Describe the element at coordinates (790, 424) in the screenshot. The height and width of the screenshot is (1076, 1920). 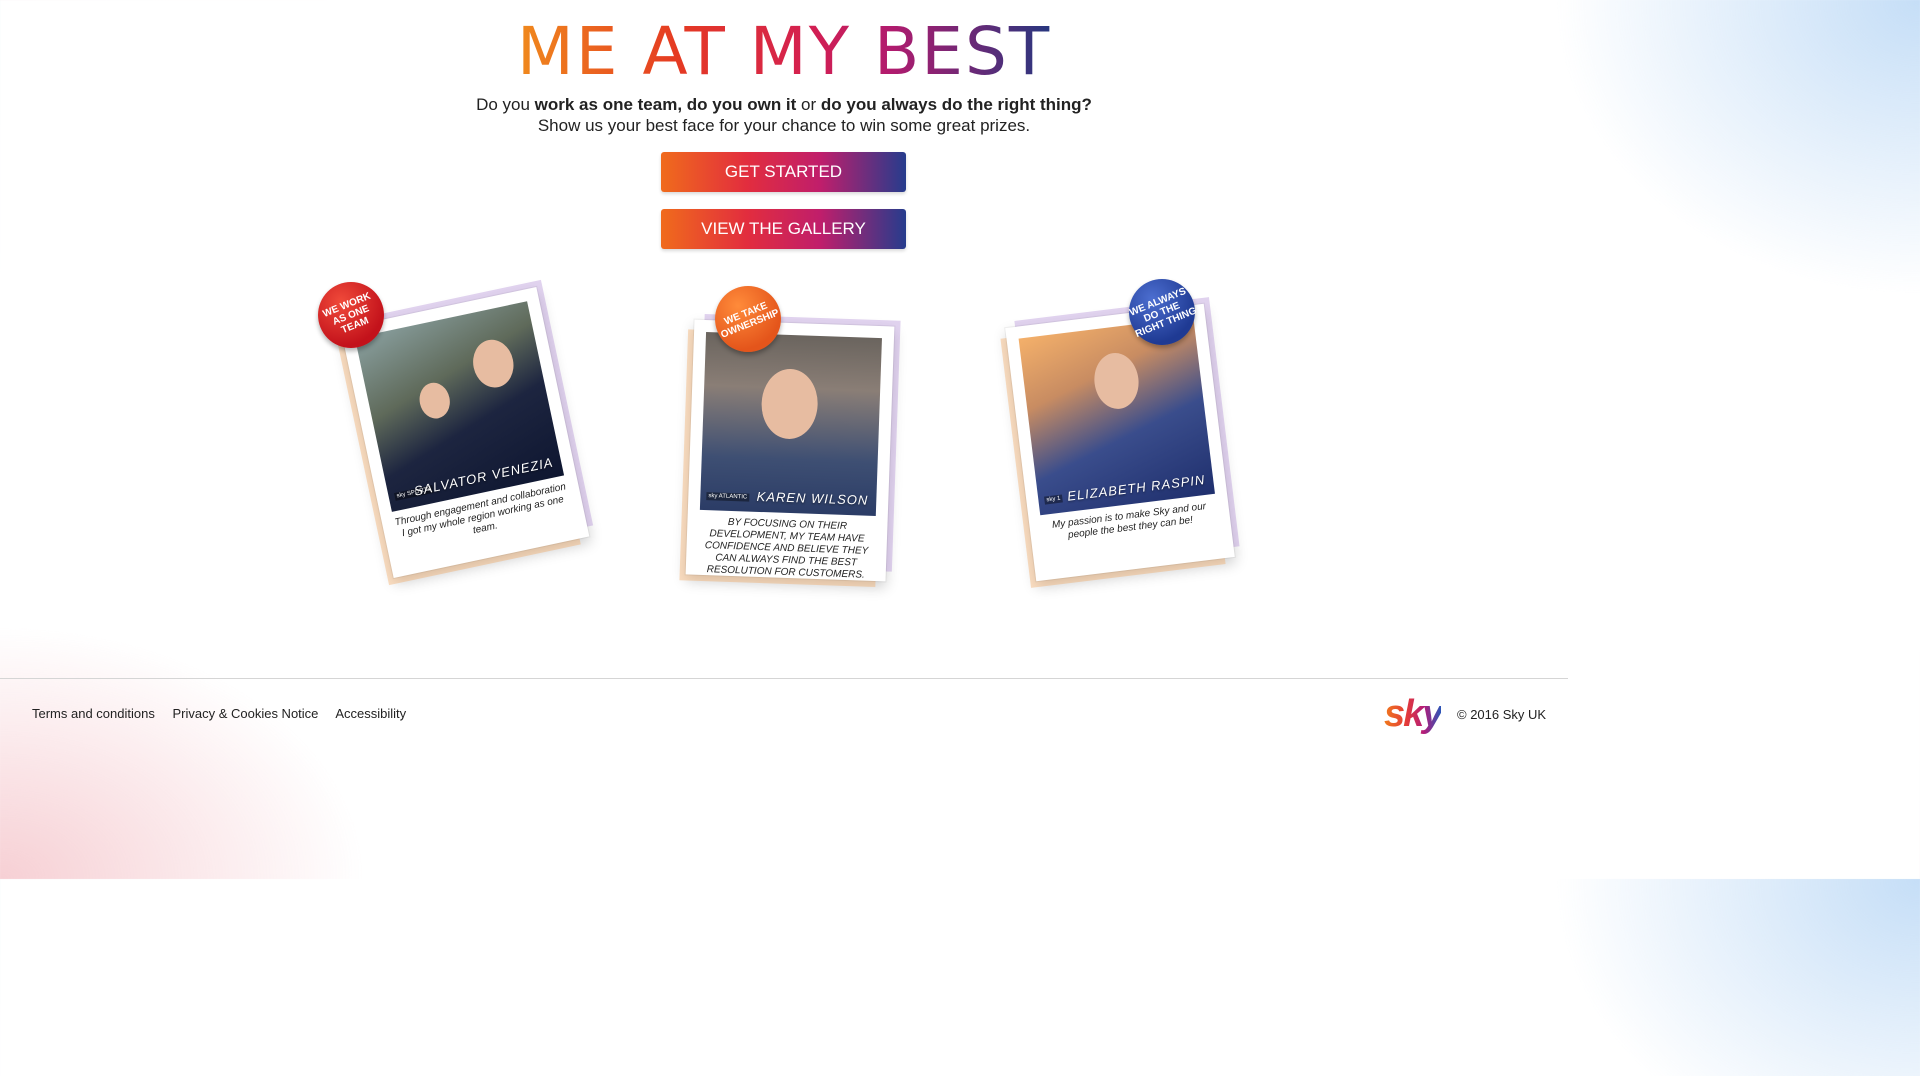
I see `woman-portrait-photo: sky ATLANTIC KAREN WILSON` at that location.